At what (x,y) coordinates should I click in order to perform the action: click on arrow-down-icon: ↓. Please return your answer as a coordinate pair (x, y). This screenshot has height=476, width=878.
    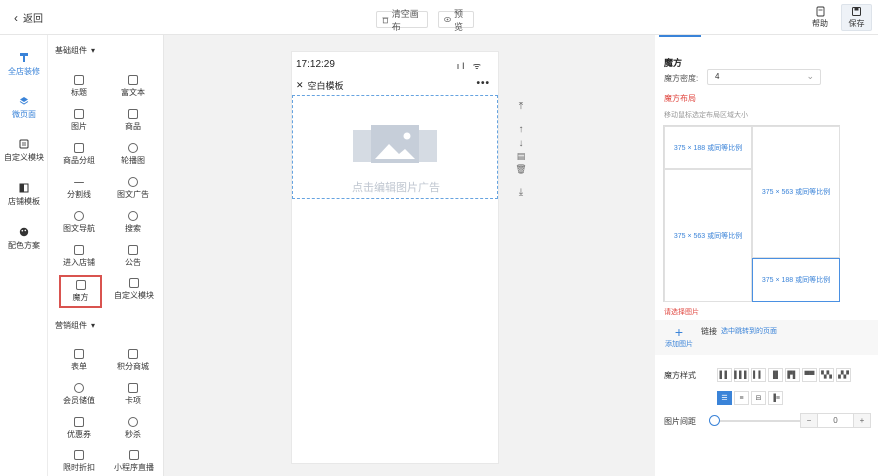
    Looking at the image, I should click on (521, 143).